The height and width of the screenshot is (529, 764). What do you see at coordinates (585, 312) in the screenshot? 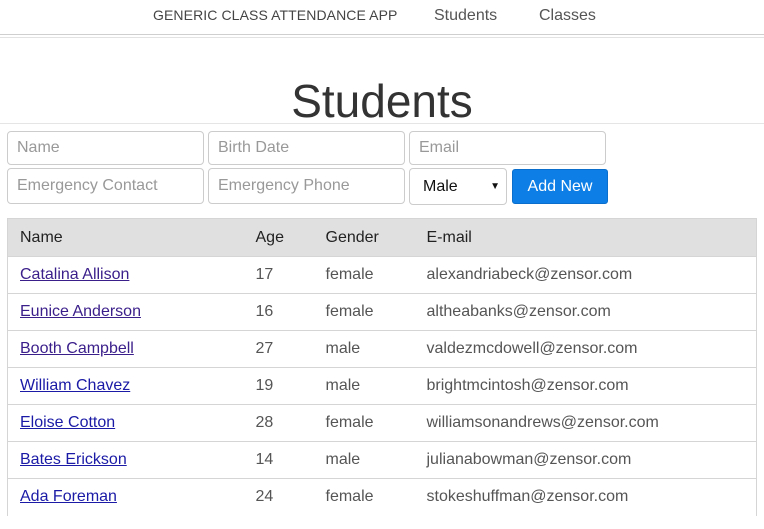
I see `student-email: altheabanks@zensor.com` at bounding box center [585, 312].